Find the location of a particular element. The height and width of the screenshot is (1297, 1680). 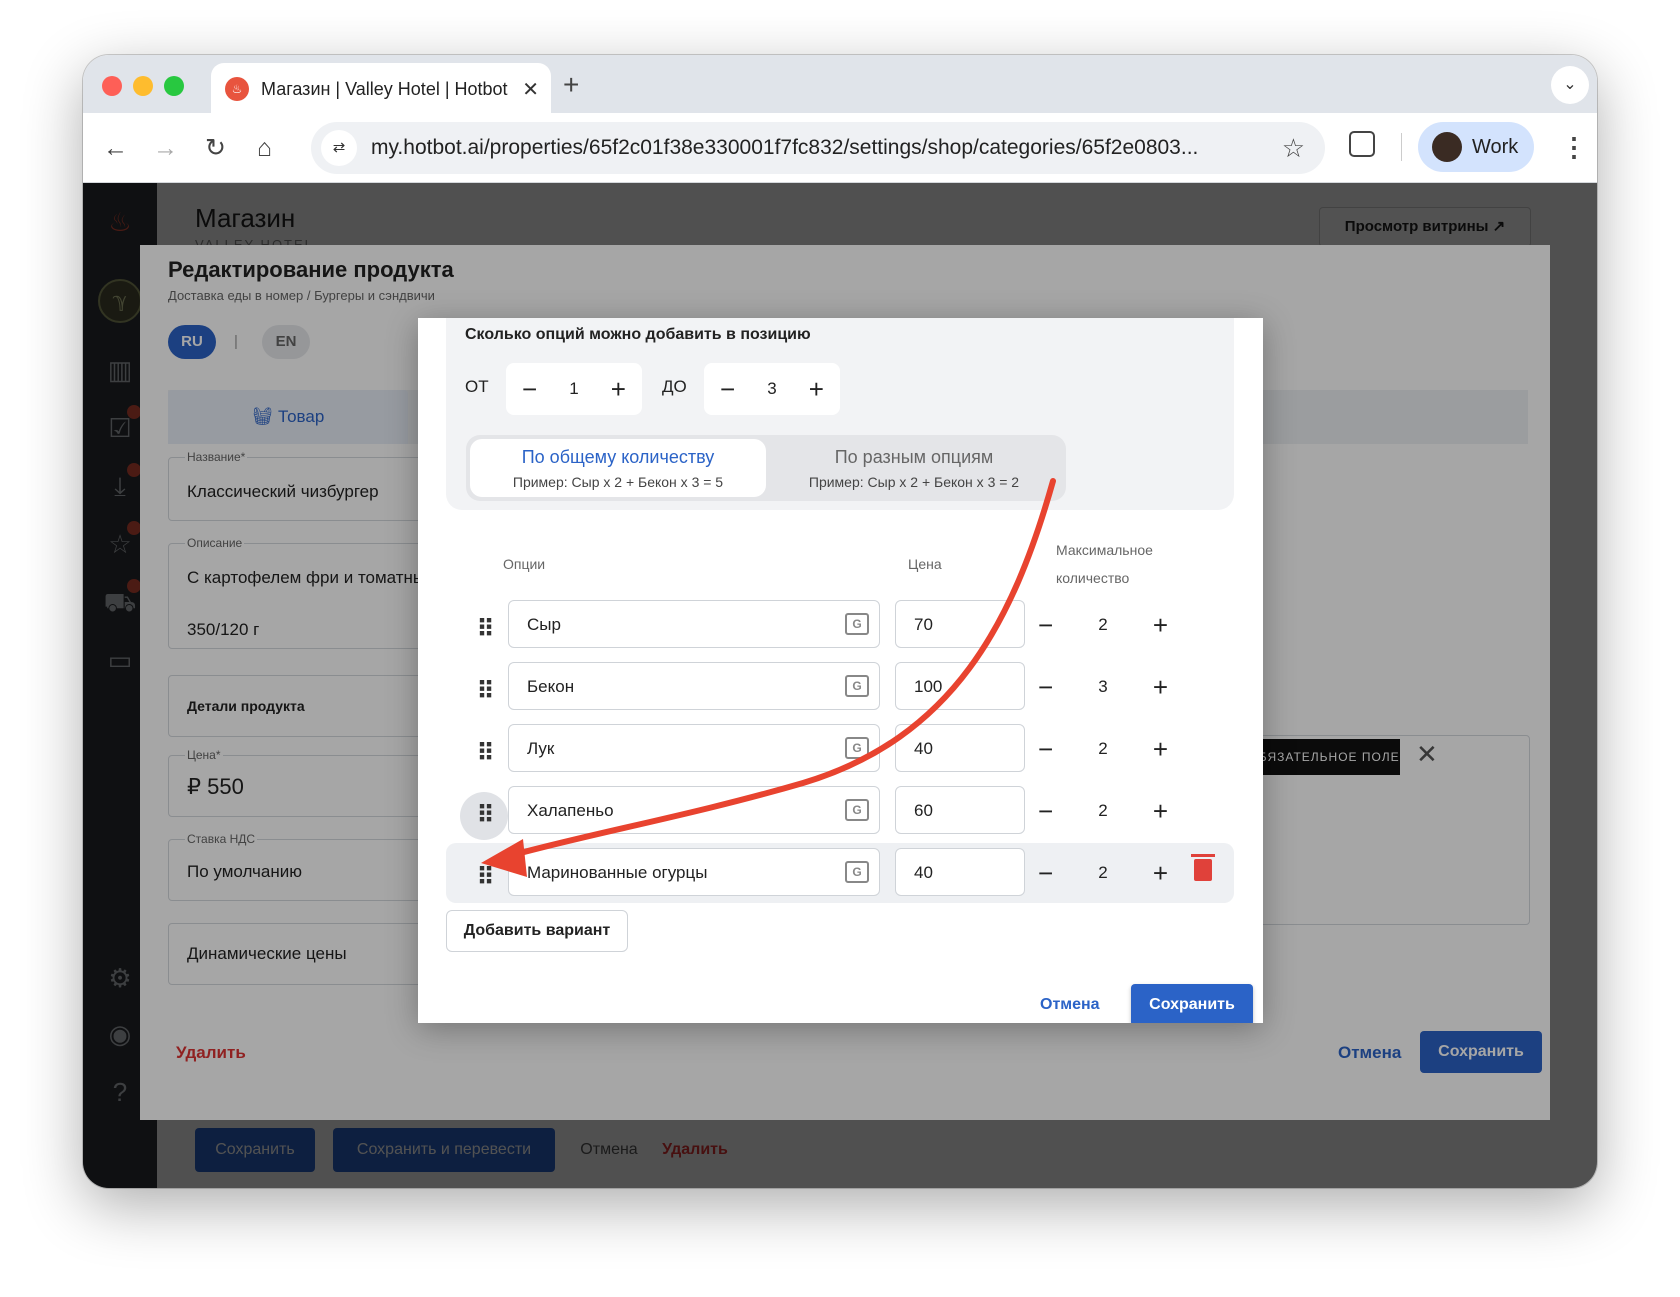

mode-example: Пример: Сыр х 2 + Бекон х 3 = 2 is located at coordinates (914, 482).